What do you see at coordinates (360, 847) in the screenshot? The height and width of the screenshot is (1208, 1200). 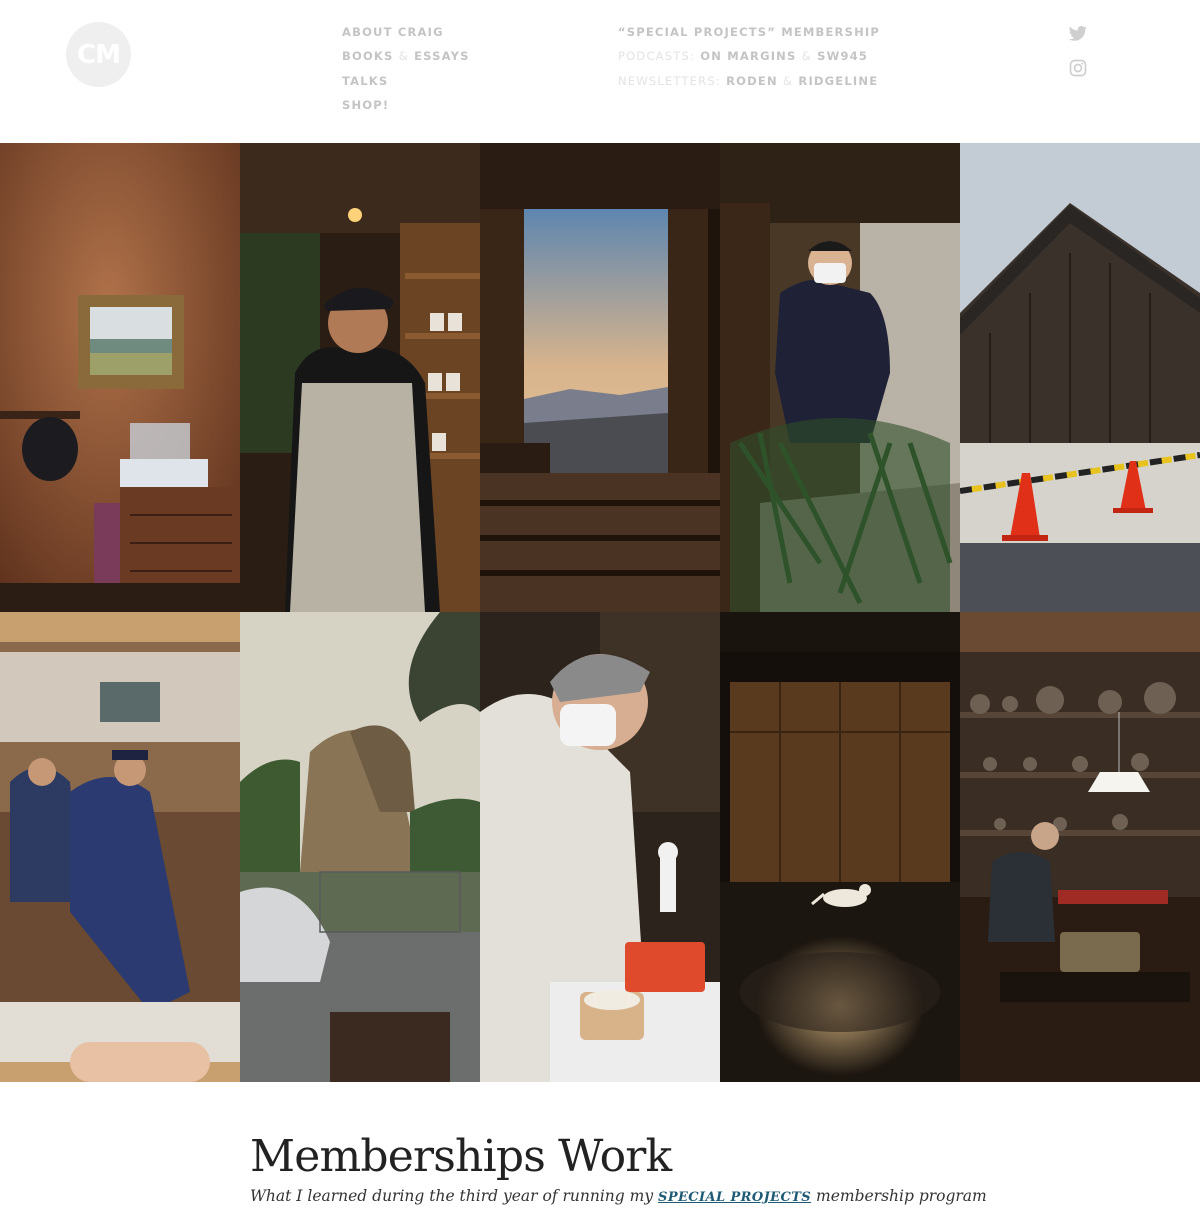 I see `photo-rock-formation` at bounding box center [360, 847].